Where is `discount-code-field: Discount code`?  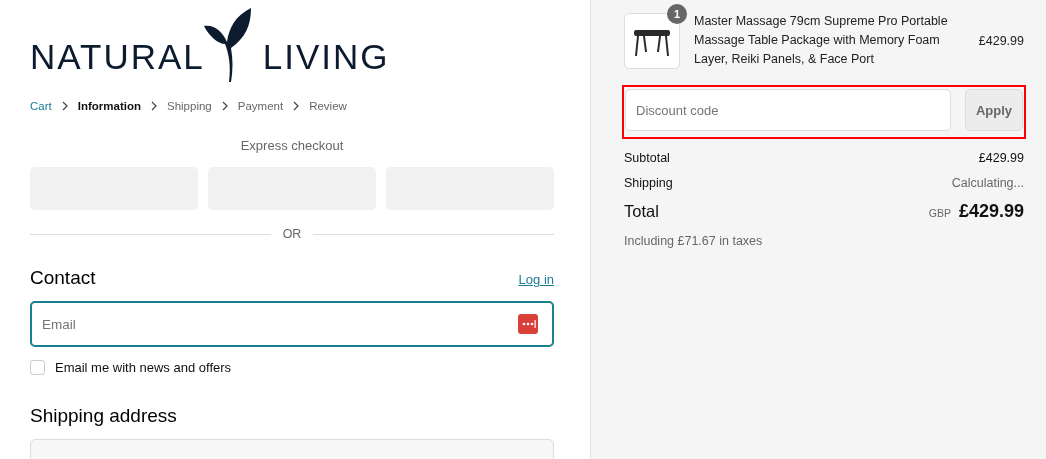
discount-code-field: Discount code is located at coordinates (788, 110).